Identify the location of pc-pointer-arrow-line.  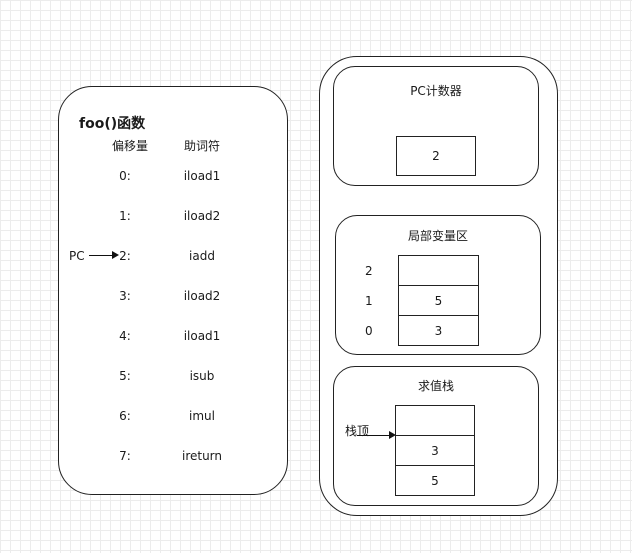
(101, 255).